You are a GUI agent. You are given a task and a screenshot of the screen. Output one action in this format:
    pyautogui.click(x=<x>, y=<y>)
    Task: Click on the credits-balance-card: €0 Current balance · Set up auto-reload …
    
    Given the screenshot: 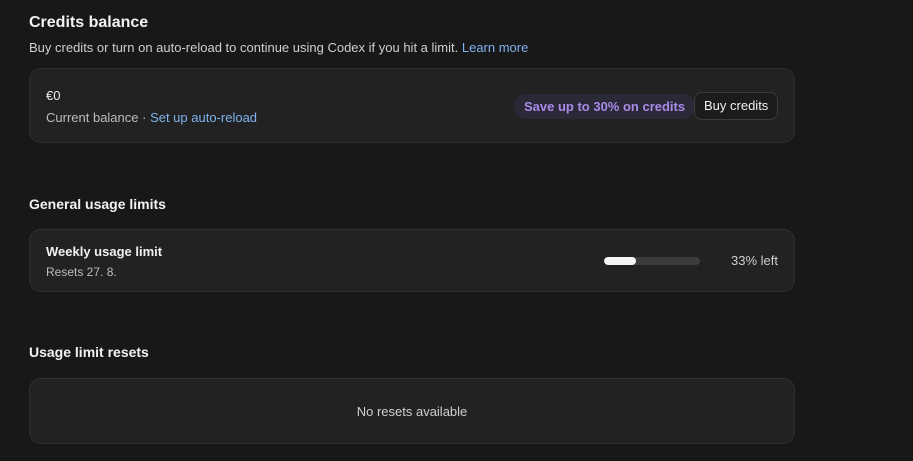 What is the action you would take?
    pyautogui.click(x=412, y=105)
    